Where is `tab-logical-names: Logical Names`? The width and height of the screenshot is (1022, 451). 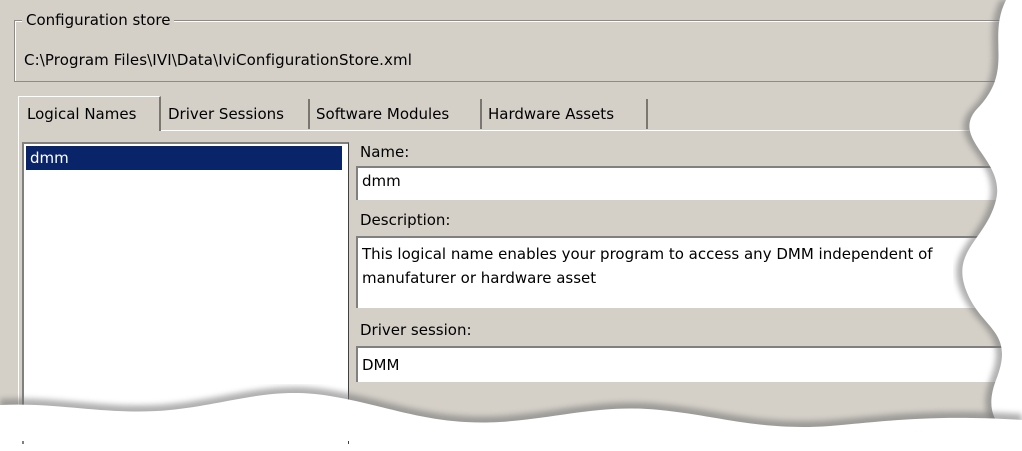
tab-logical-names: Logical Names is located at coordinates (89, 113).